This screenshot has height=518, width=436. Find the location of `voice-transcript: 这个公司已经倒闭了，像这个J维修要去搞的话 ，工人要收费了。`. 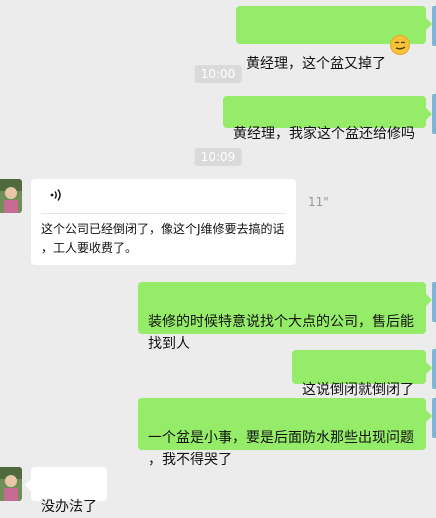

voice-transcript: 这个公司已经倒闭了，像这个J维修要去搞的话 ，工人要收费了。 is located at coordinates (163, 238).